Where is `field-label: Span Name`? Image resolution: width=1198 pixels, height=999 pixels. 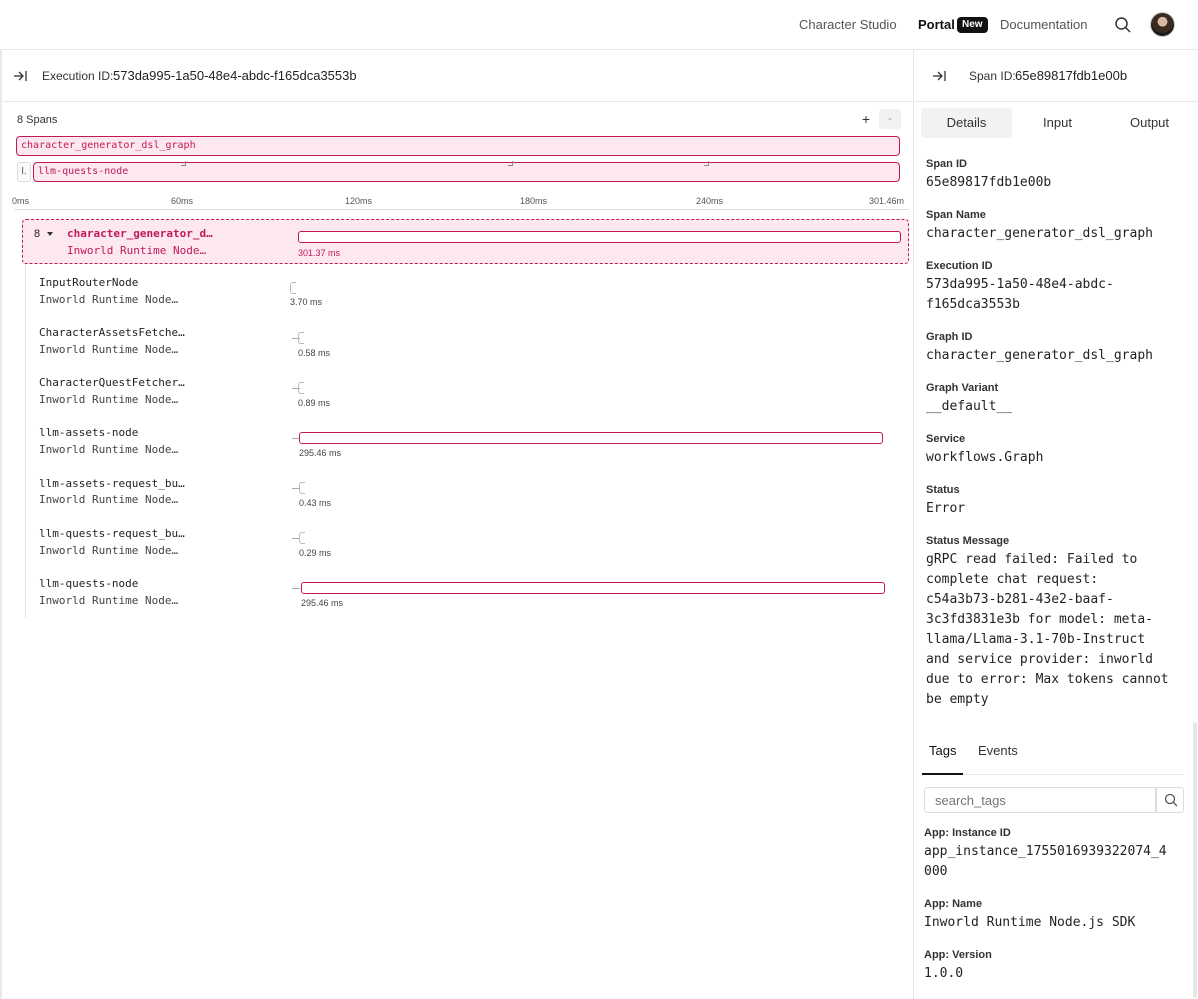
field-label: Span Name is located at coordinates (956, 215).